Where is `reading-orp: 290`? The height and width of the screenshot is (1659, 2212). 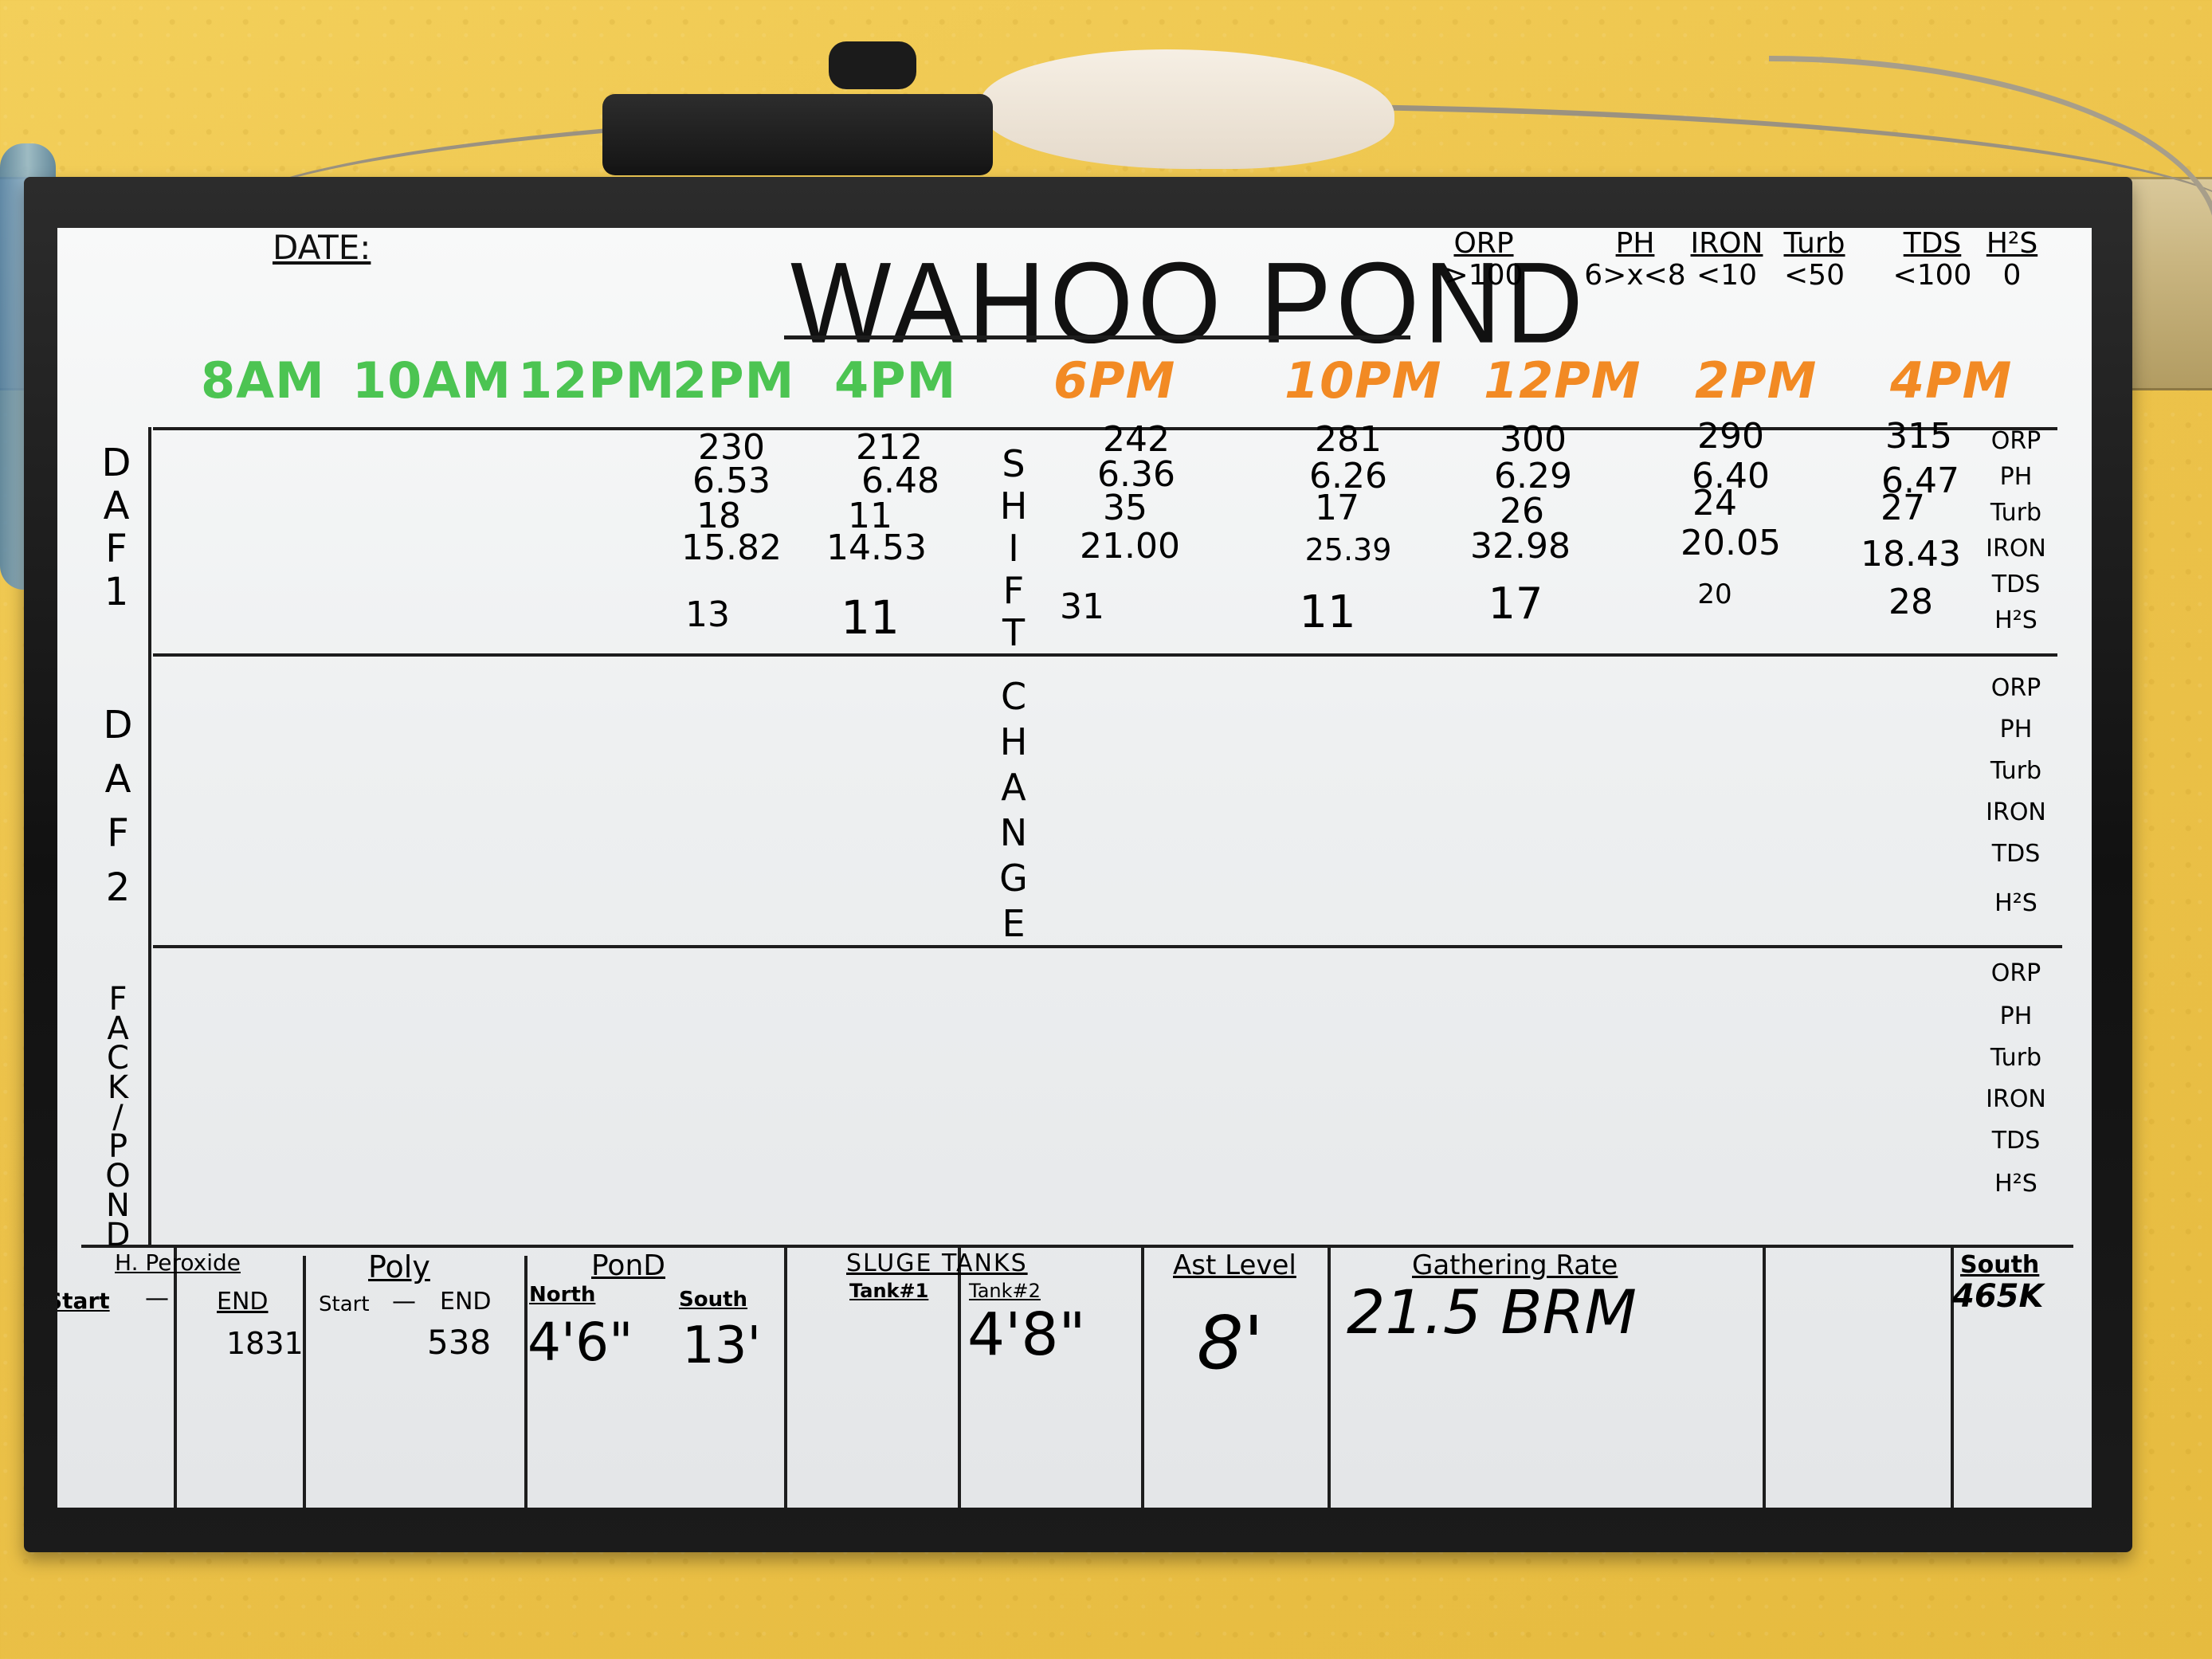
reading-orp: 290 is located at coordinates (1730, 436).